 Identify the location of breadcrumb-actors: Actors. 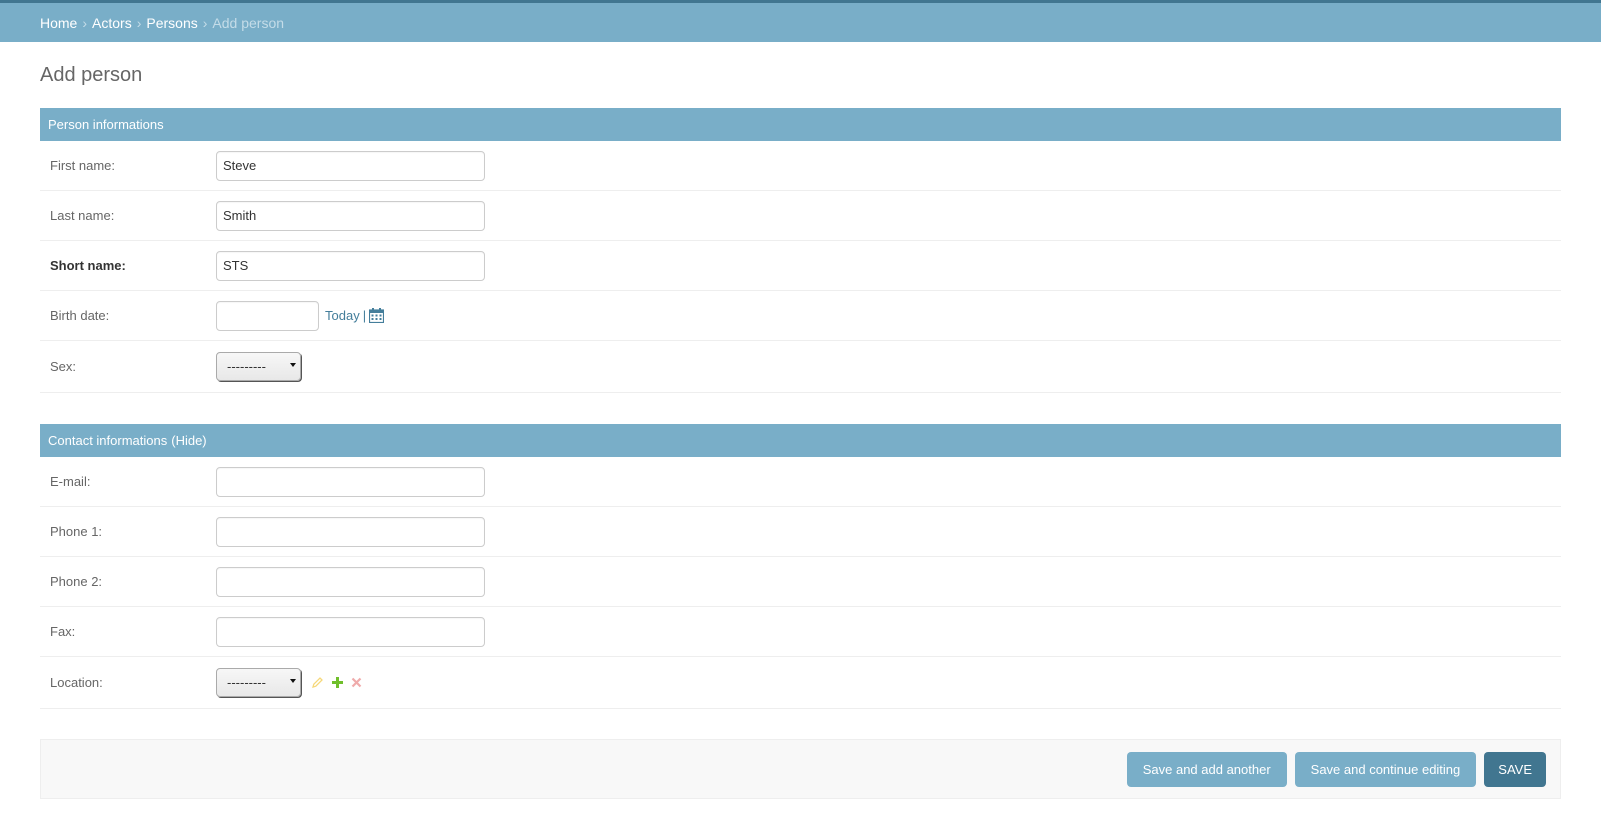
(112, 23).